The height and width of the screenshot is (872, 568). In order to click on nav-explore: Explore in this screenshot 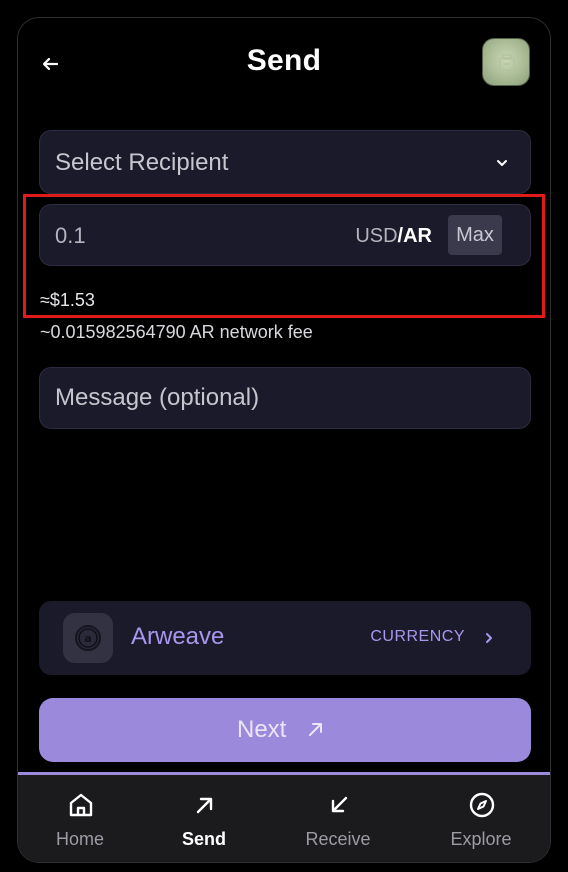, I will do `click(481, 818)`.